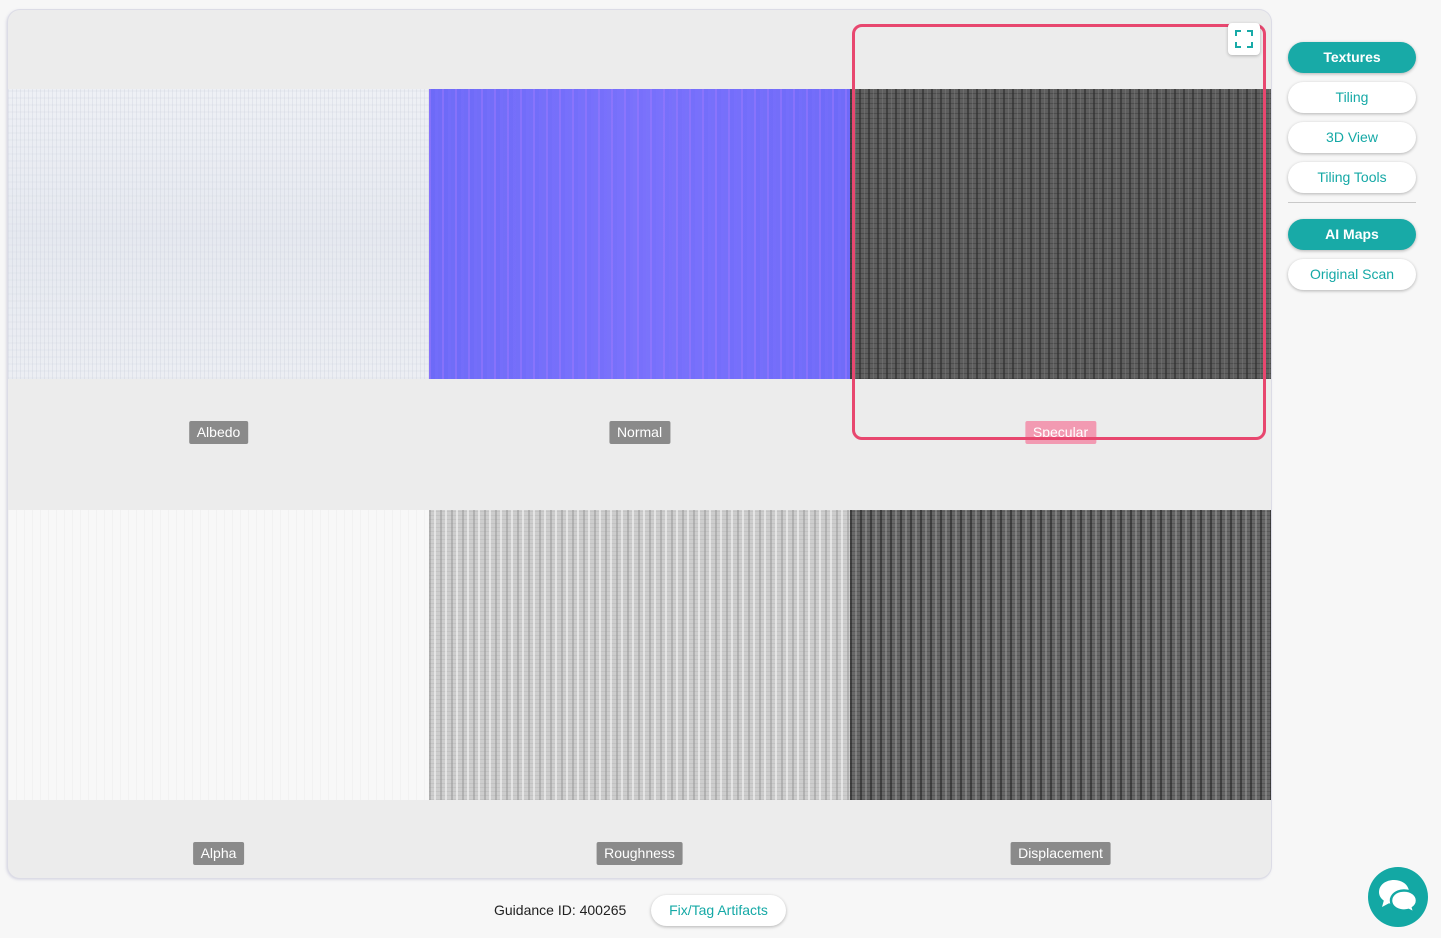 The width and height of the screenshot is (1441, 938). Describe the element at coordinates (218, 655) in the screenshot. I see `alpha-texture` at that location.